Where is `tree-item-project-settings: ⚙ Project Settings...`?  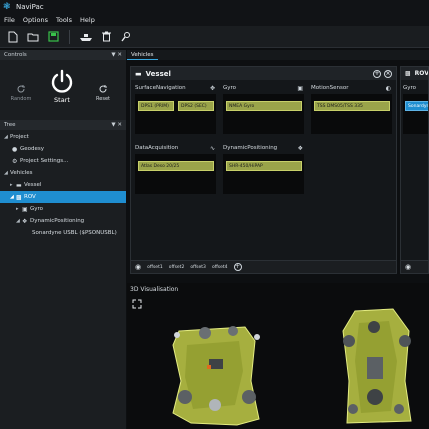 tree-item-project-settings: ⚙ Project Settings... is located at coordinates (63, 161).